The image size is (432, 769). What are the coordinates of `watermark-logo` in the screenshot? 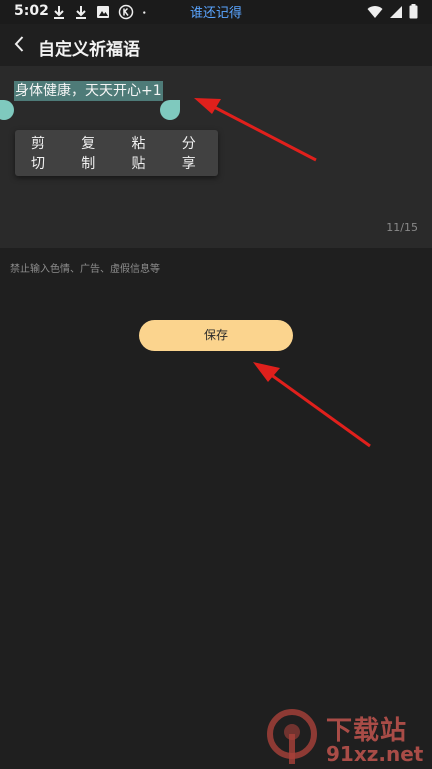 It's located at (292, 736).